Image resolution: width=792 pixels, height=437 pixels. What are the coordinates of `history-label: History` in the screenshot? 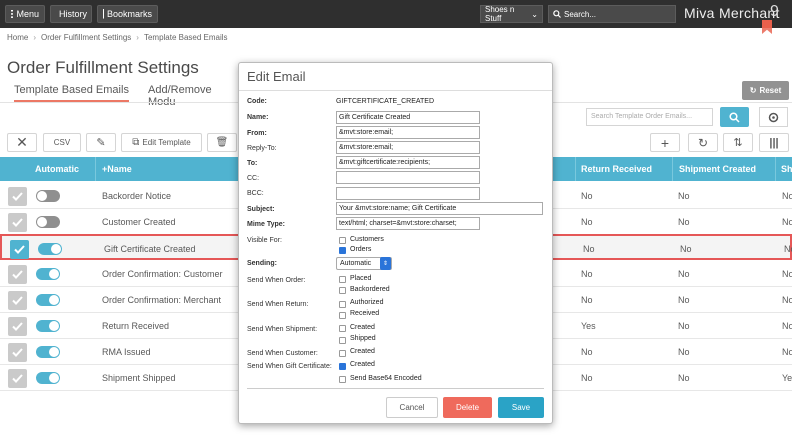 It's located at (73, 14).